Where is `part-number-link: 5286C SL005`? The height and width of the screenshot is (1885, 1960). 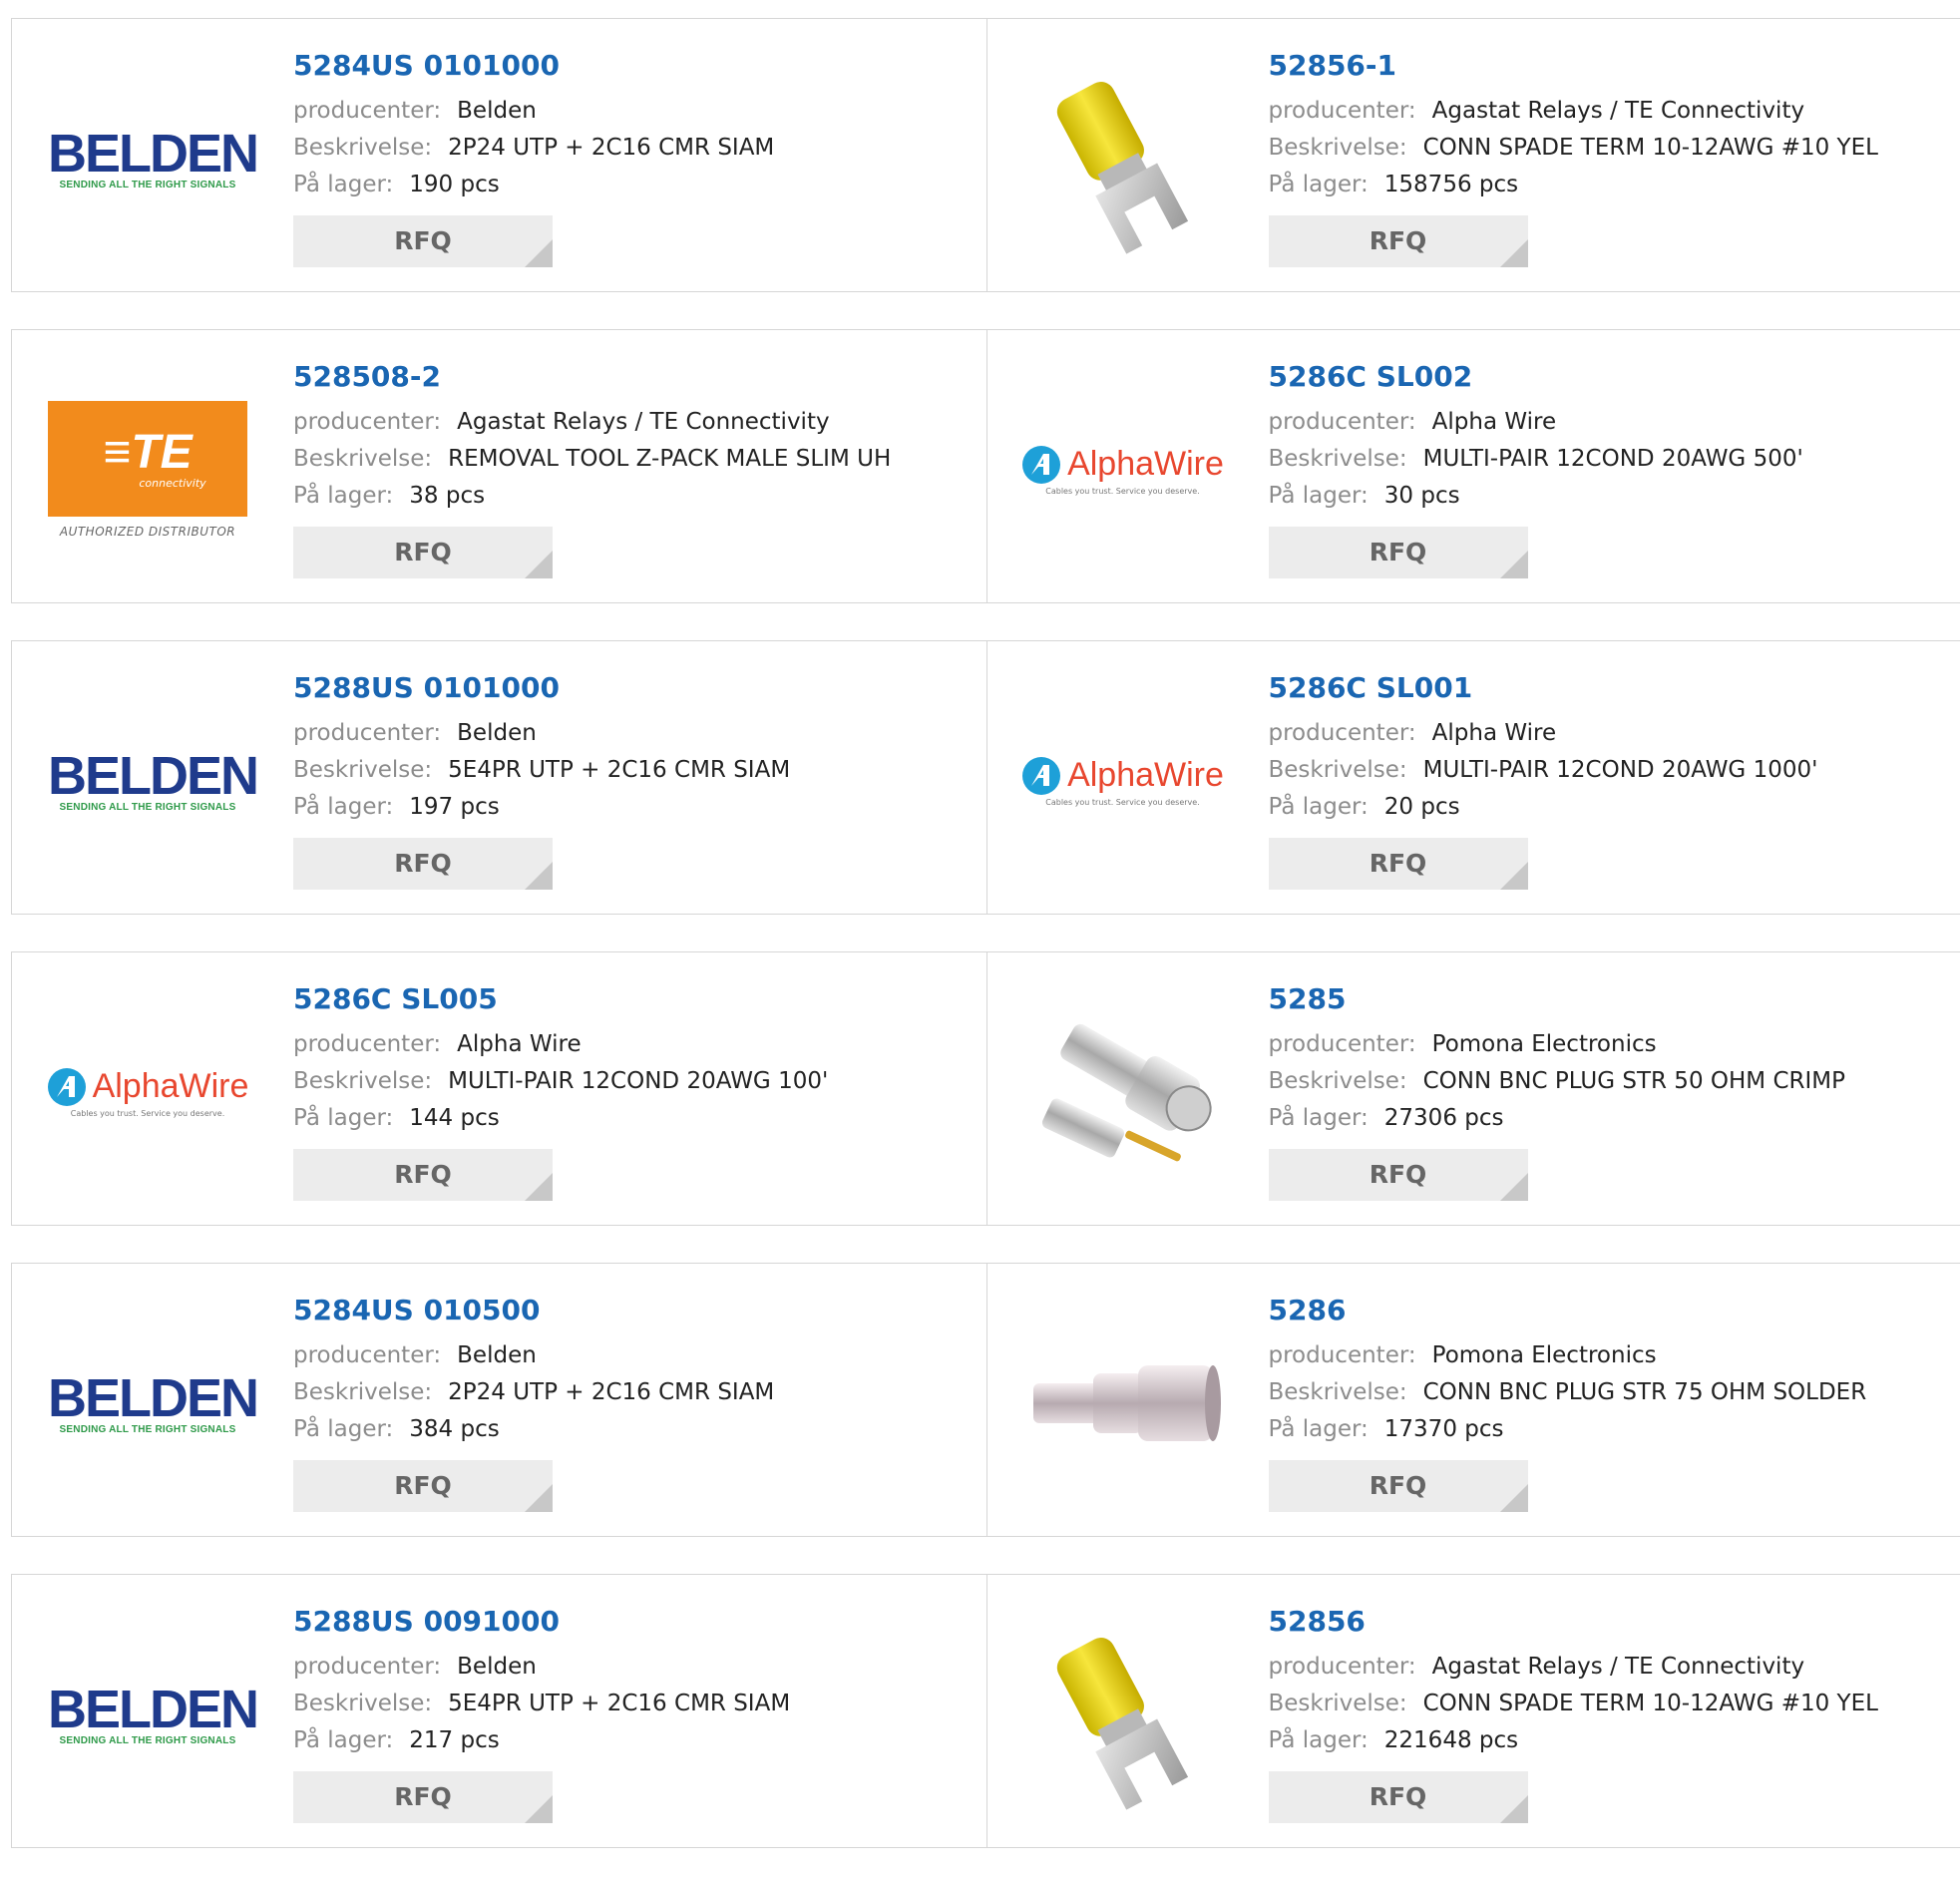 part-number-link: 5286C SL005 is located at coordinates (560, 999).